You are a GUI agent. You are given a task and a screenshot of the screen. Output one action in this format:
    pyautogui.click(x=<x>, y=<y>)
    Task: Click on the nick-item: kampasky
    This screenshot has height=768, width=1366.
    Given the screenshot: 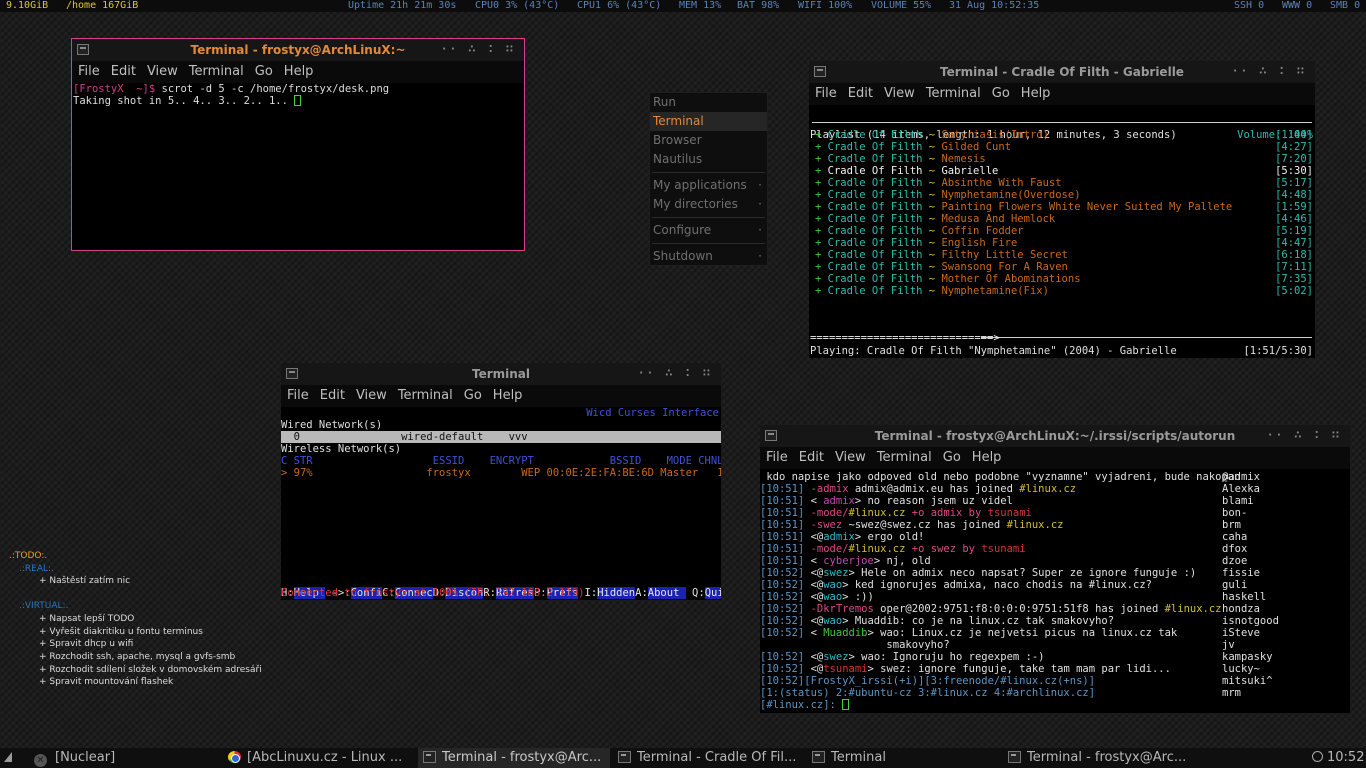 What is the action you would take?
    pyautogui.click(x=1284, y=657)
    